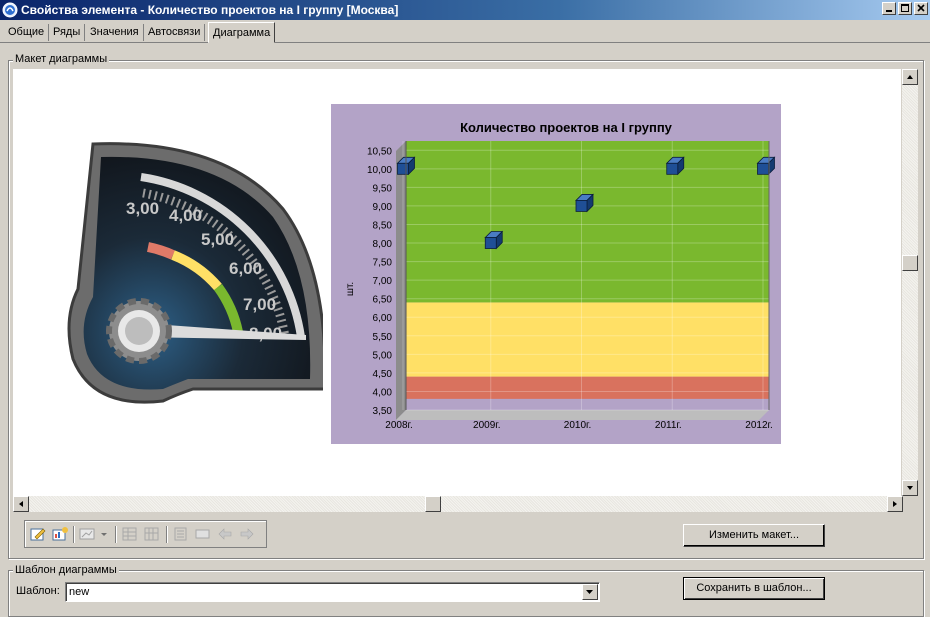 The width and height of the screenshot is (930, 617). I want to click on chart-toolbar, so click(145, 534).